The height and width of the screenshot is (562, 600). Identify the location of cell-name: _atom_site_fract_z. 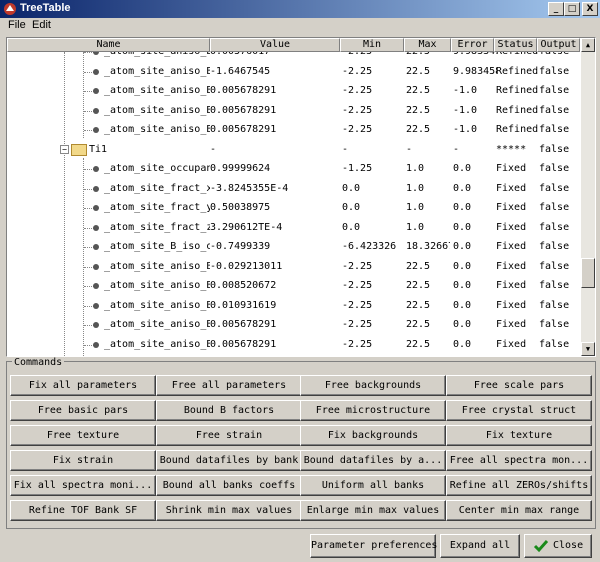
(157, 227).